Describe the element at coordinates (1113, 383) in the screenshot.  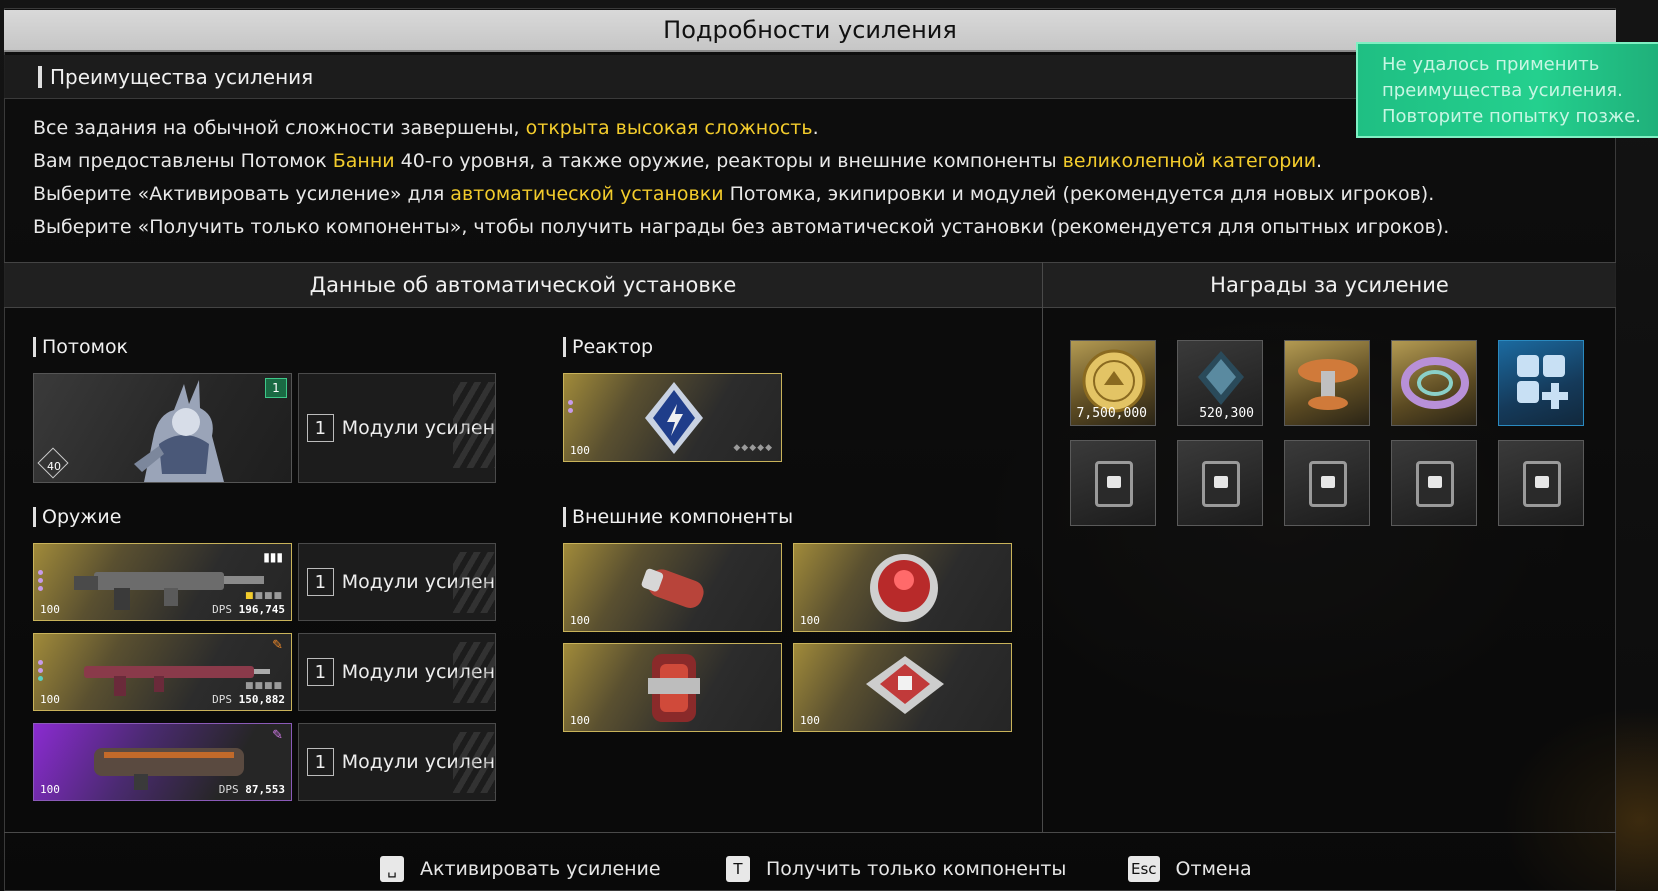
I see `reward-gold: 7,500,000` at that location.